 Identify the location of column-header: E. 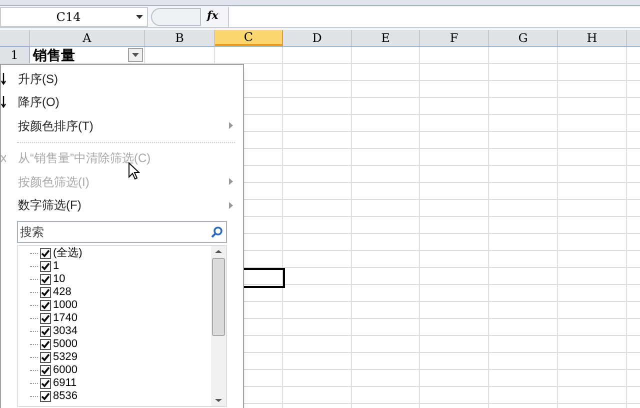
(386, 38).